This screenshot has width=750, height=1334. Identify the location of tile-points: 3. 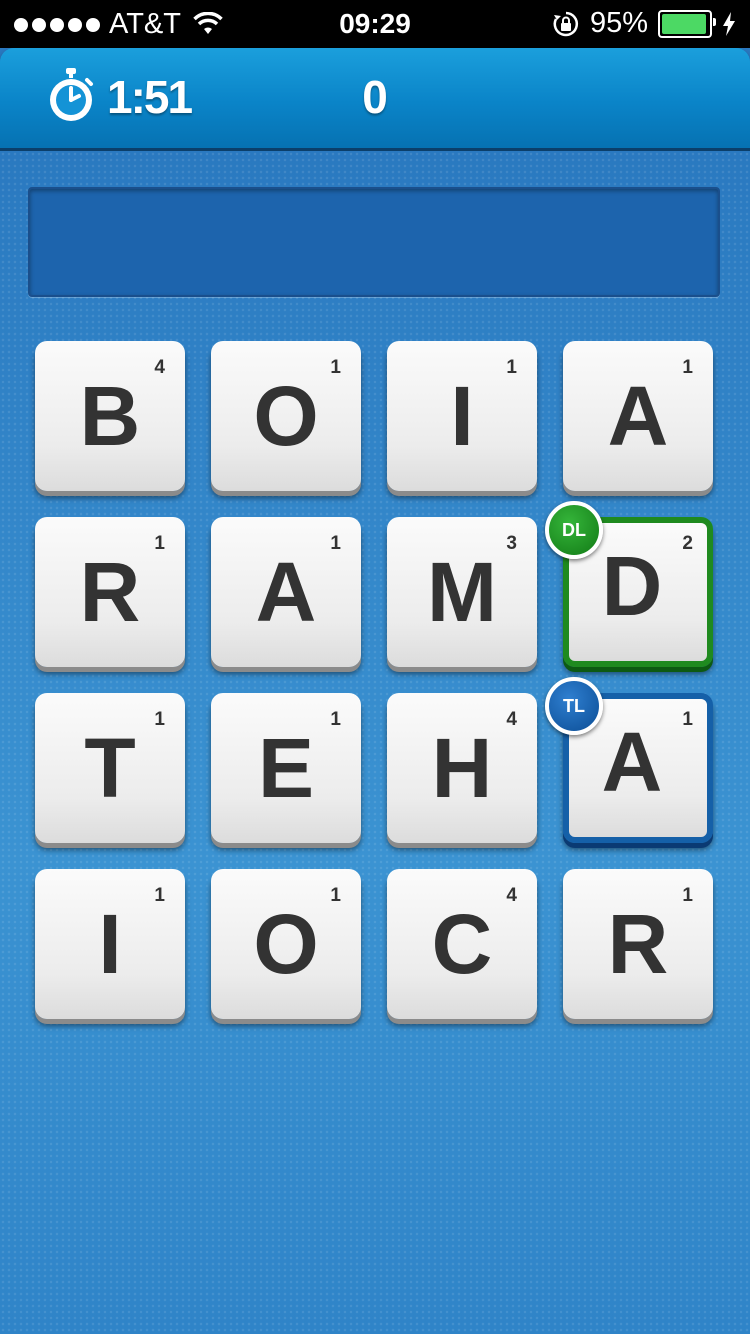
(511, 543).